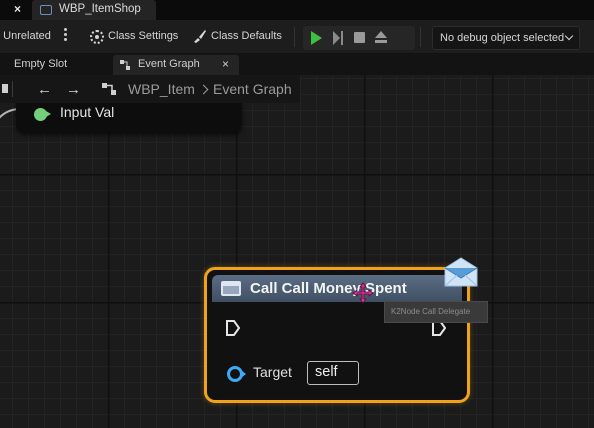 The image size is (594, 428). Describe the element at coordinates (129, 118) in the screenshot. I see `input-value-node: Input Val` at that location.